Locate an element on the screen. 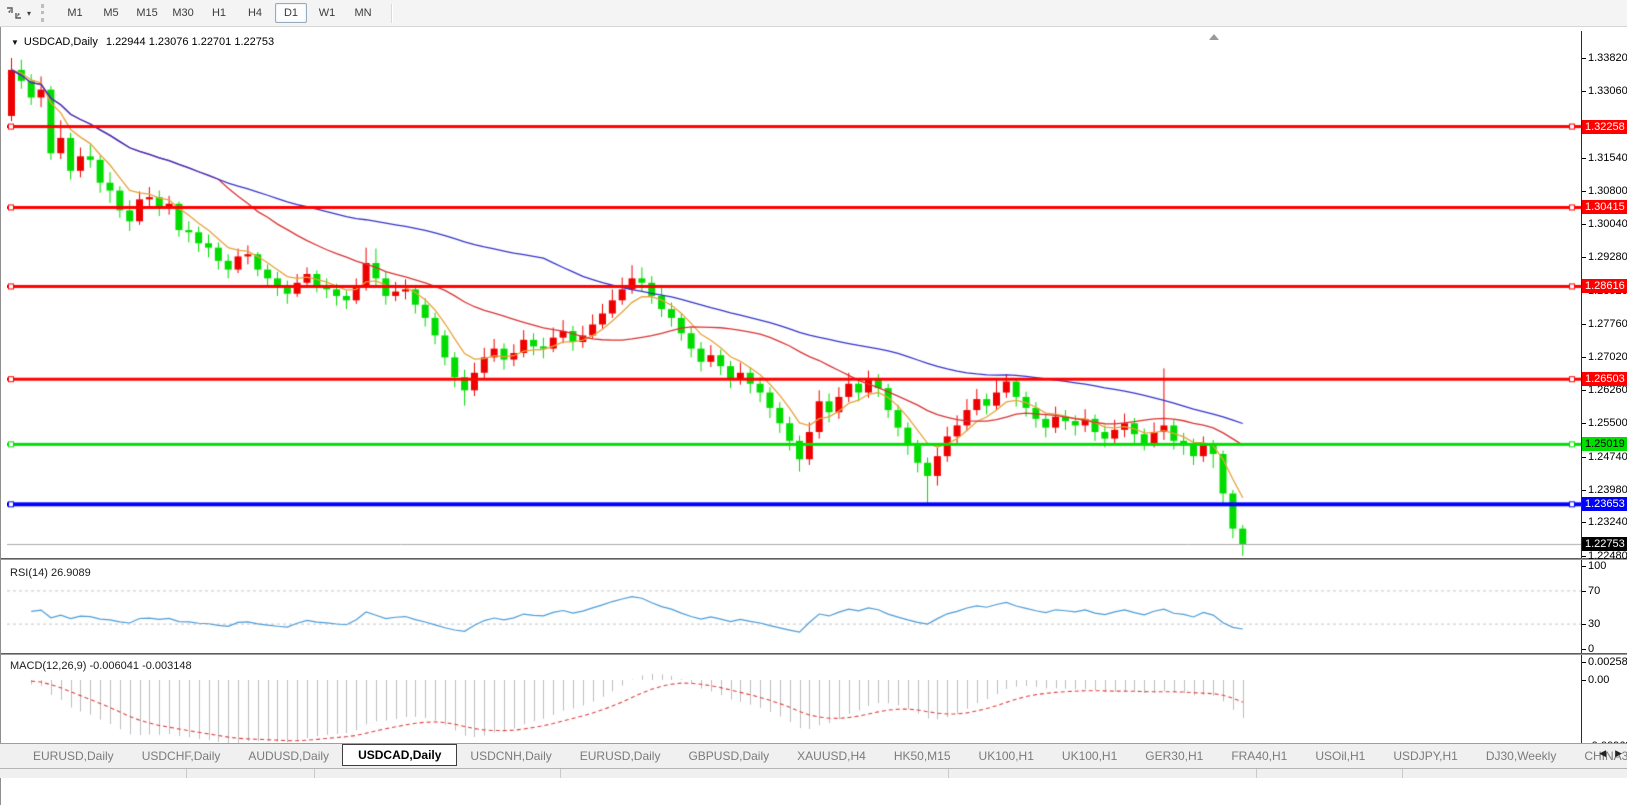 The height and width of the screenshot is (805, 1627). chart-symbol-period: USDCAD,Daily is located at coordinates (60, 42).